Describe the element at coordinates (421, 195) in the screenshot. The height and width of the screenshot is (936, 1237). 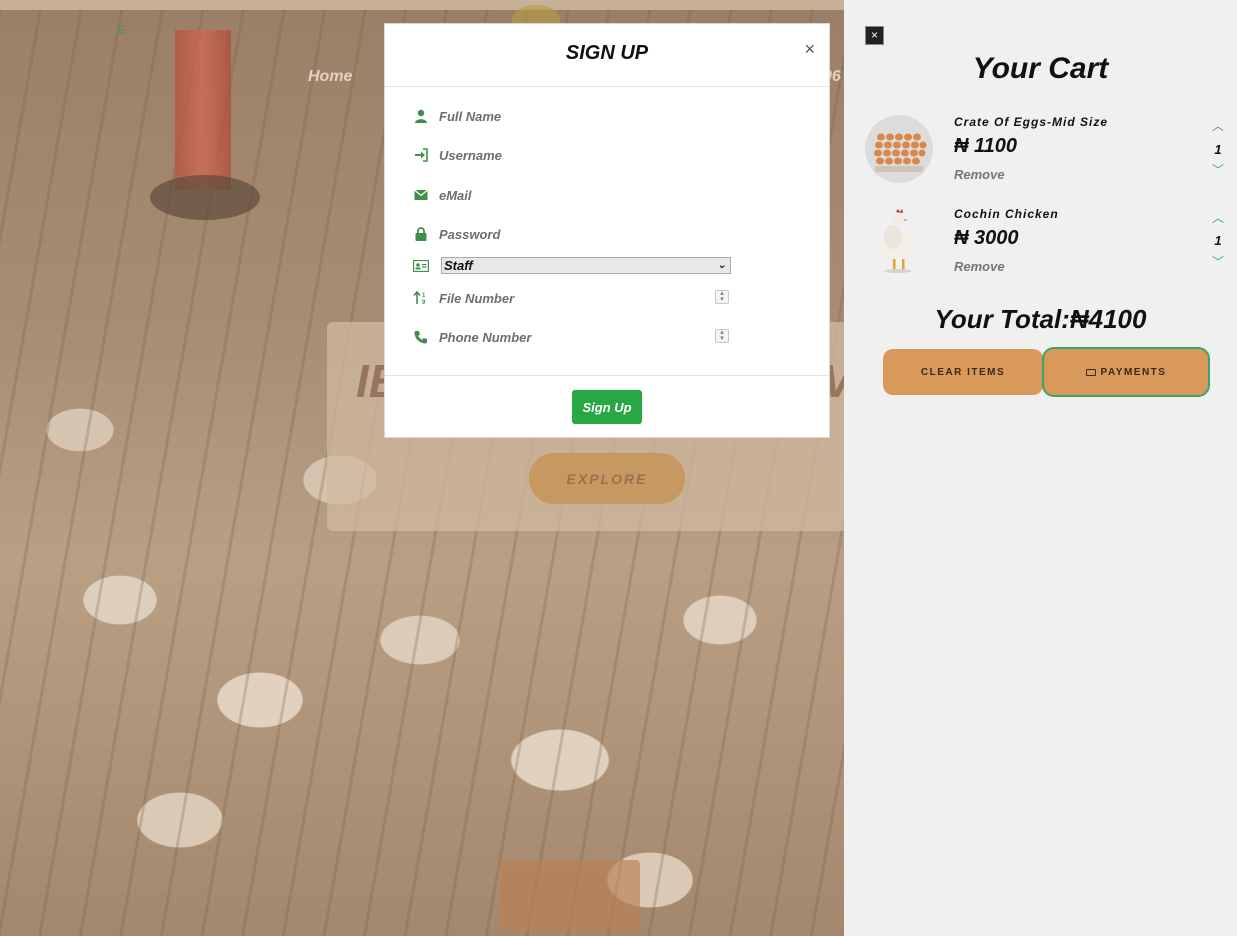
I see `envelope-icon` at that location.